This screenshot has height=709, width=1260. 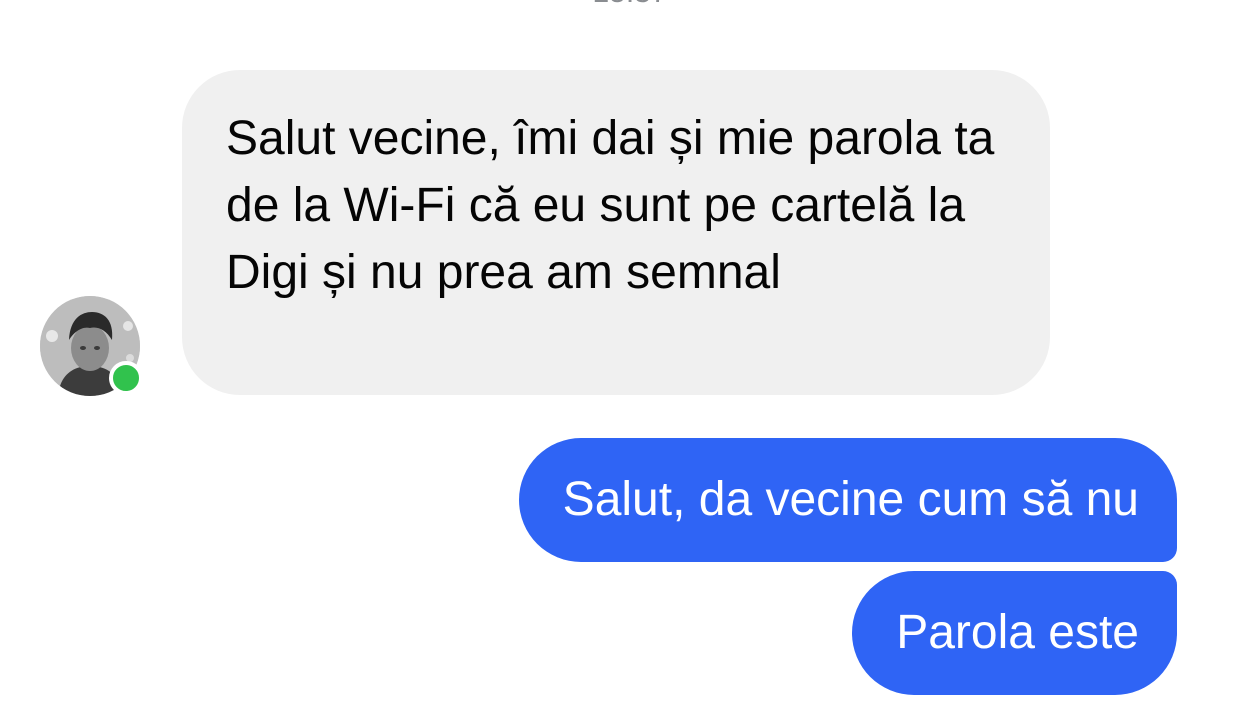 What do you see at coordinates (1014, 633) in the screenshot?
I see `outgoing-message-bubble: Parola este` at bounding box center [1014, 633].